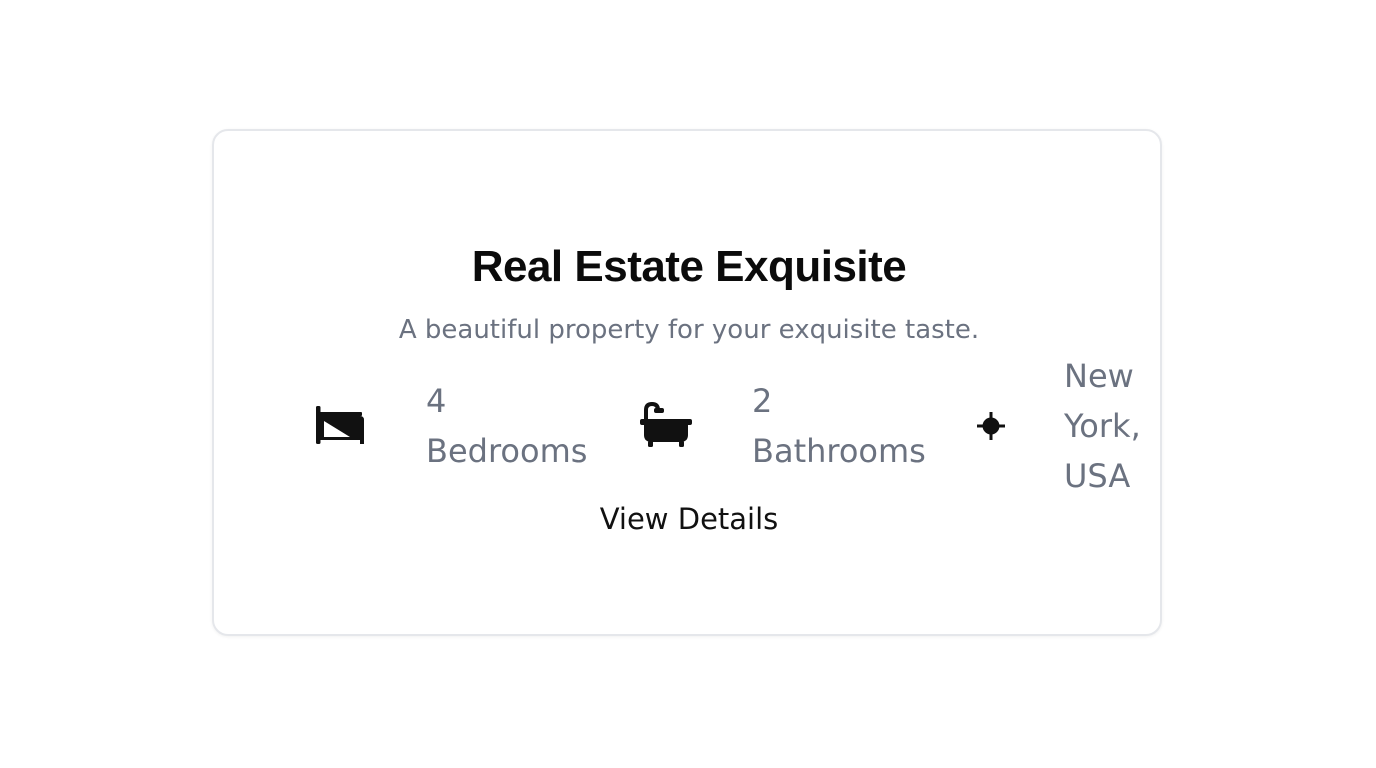 The image size is (1376, 768). I want to click on location-line-country: USA, so click(1097, 476).